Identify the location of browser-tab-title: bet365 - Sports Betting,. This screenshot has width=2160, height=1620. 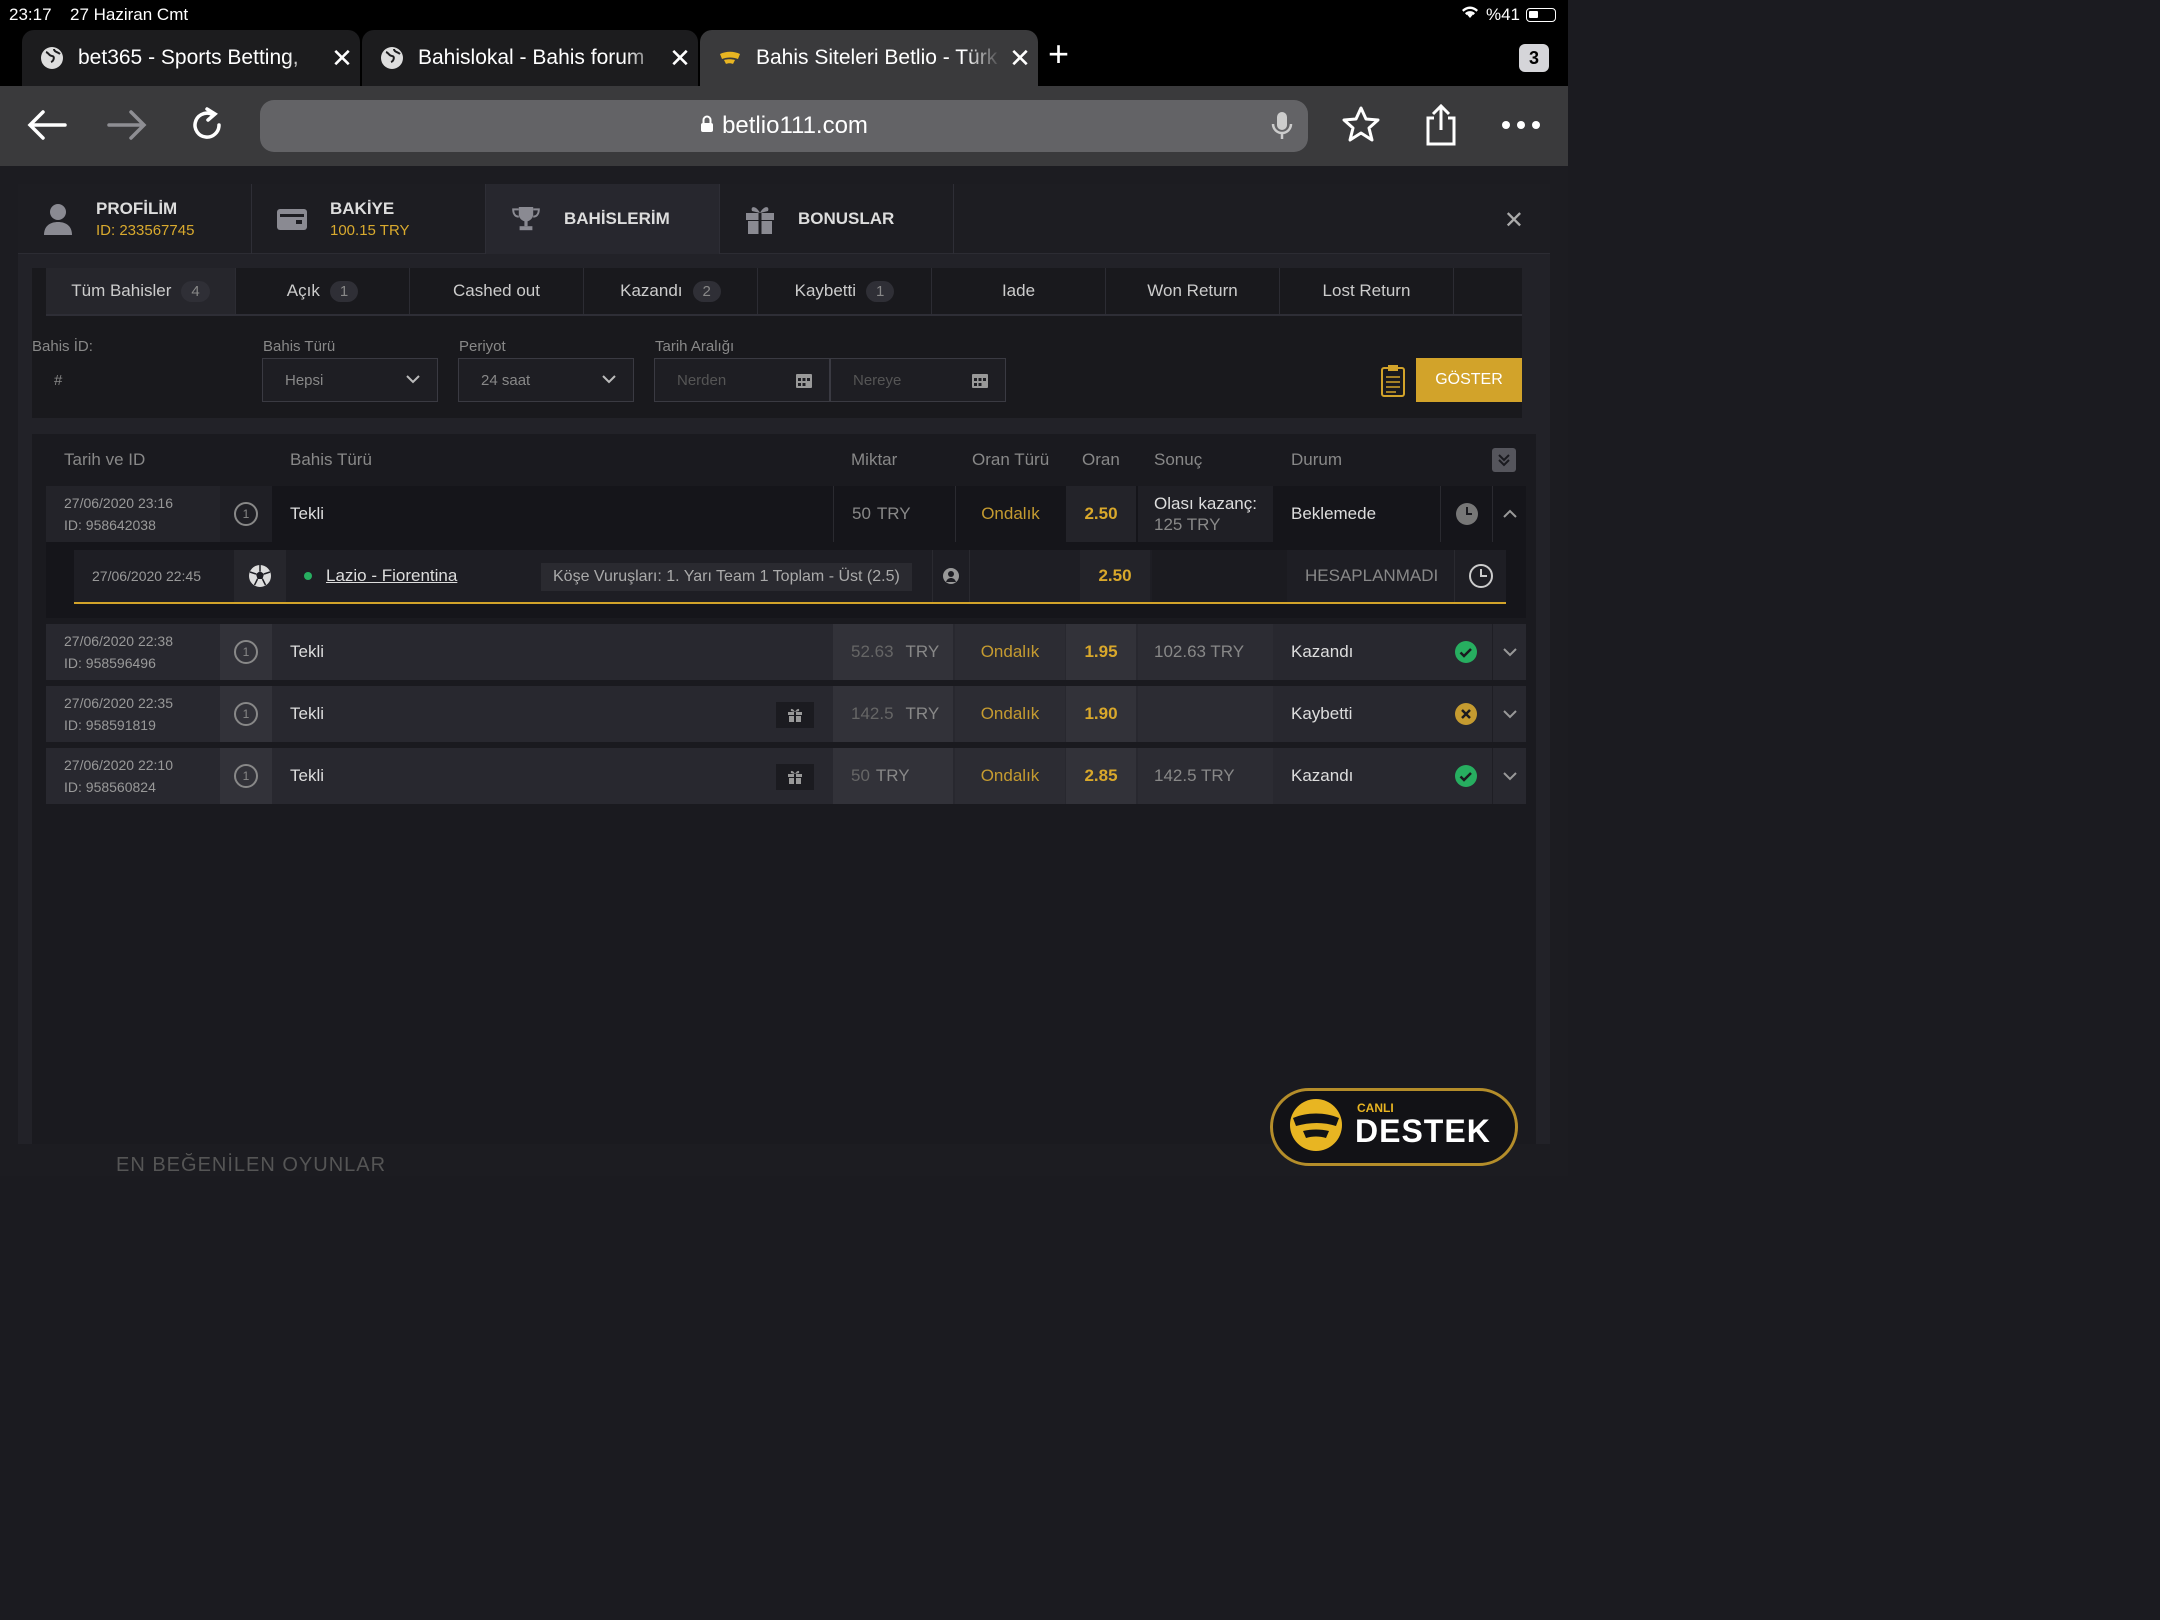
(188, 57).